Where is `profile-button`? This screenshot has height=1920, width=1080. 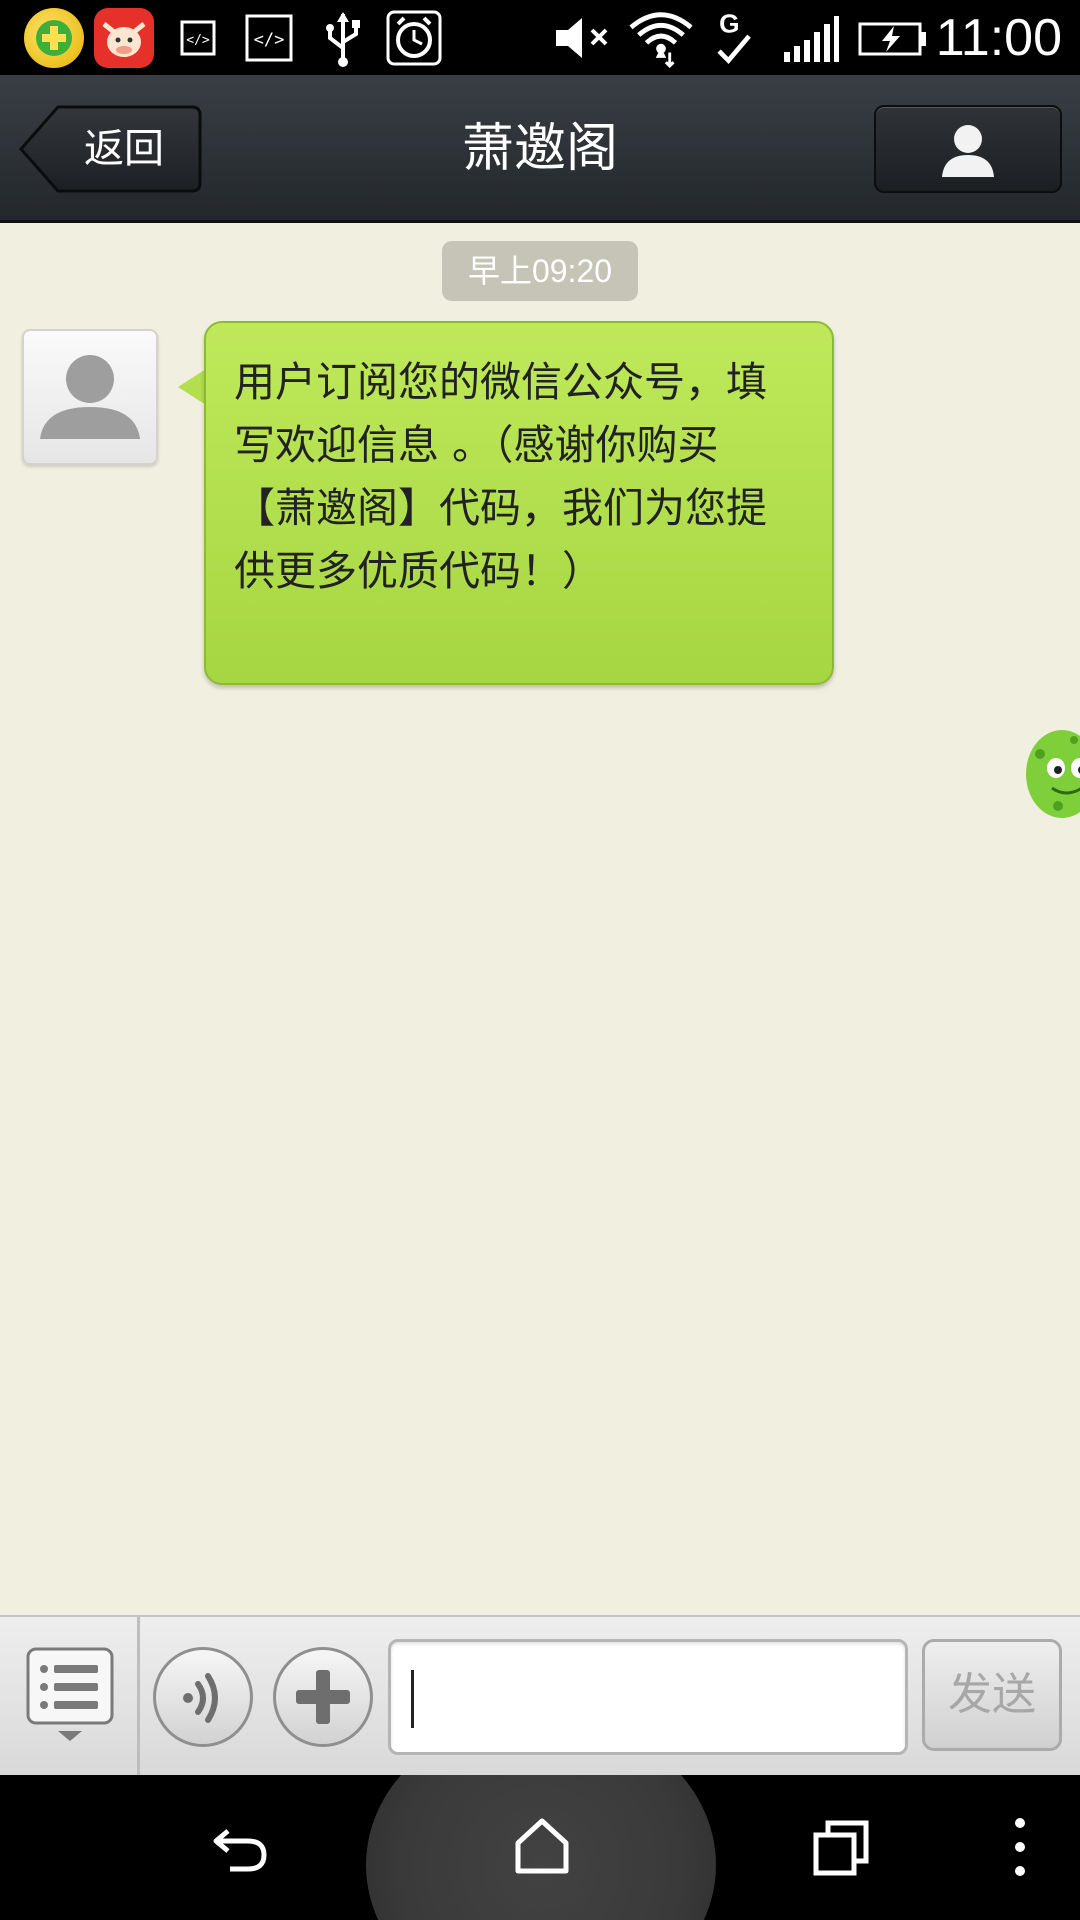
profile-button is located at coordinates (968, 149).